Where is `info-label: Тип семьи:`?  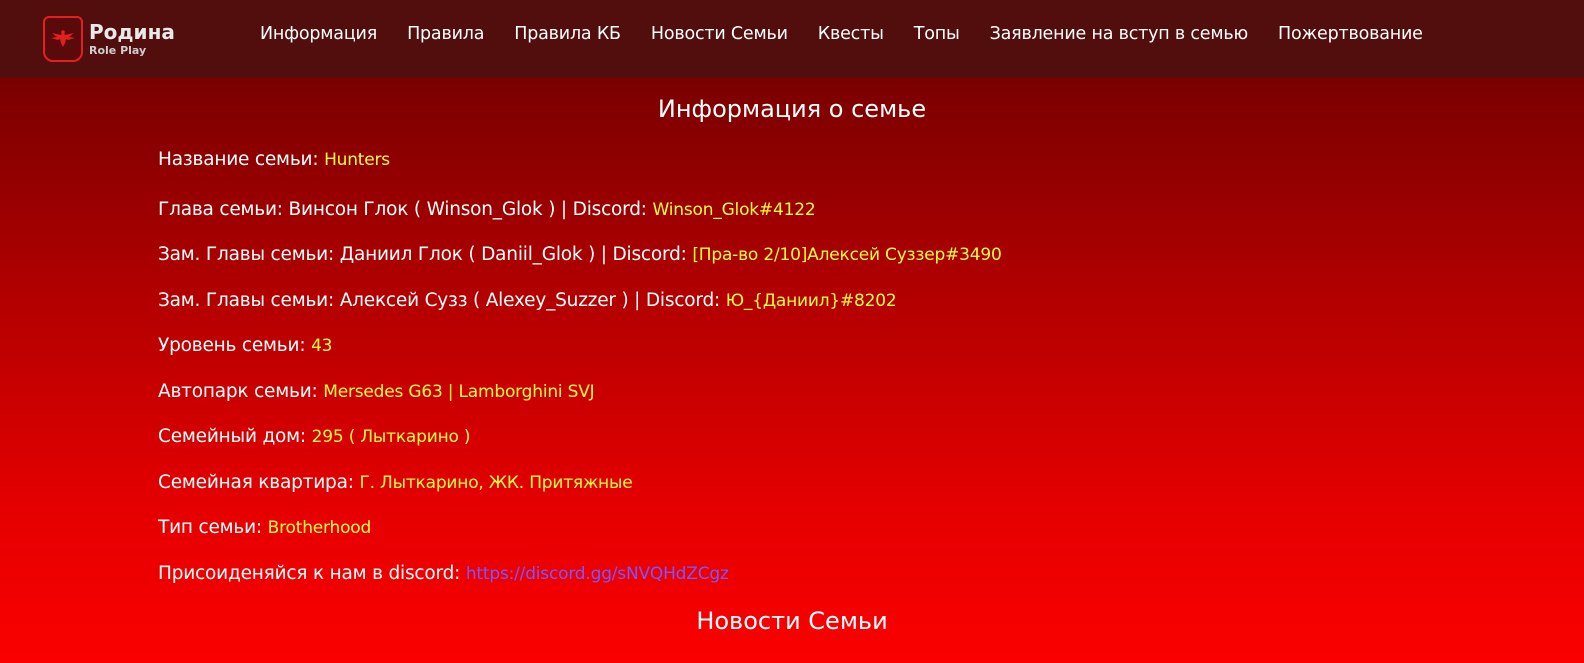
info-label: Тип семьи: is located at coordinates (210, 527).